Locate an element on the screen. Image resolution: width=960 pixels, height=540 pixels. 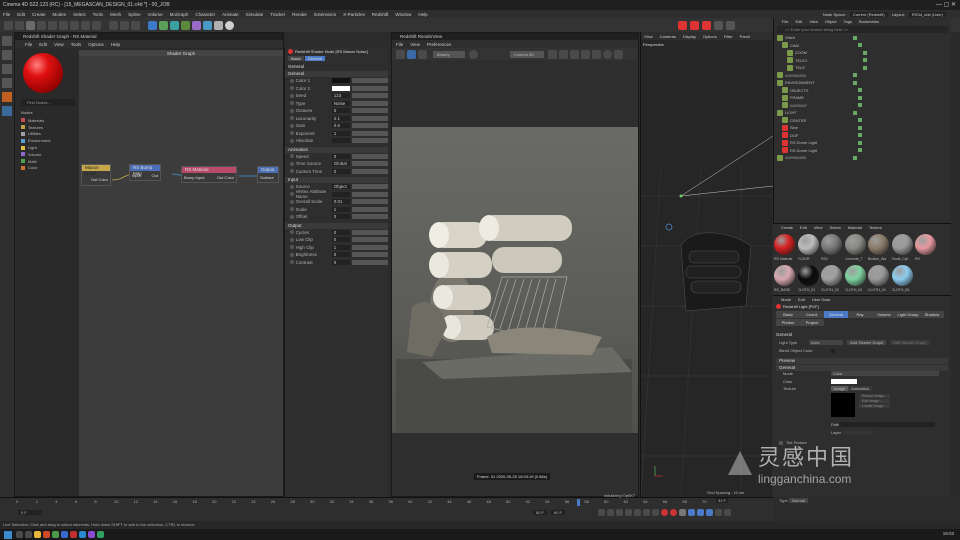
x-axis-icon is located at coordinates (74, 25).